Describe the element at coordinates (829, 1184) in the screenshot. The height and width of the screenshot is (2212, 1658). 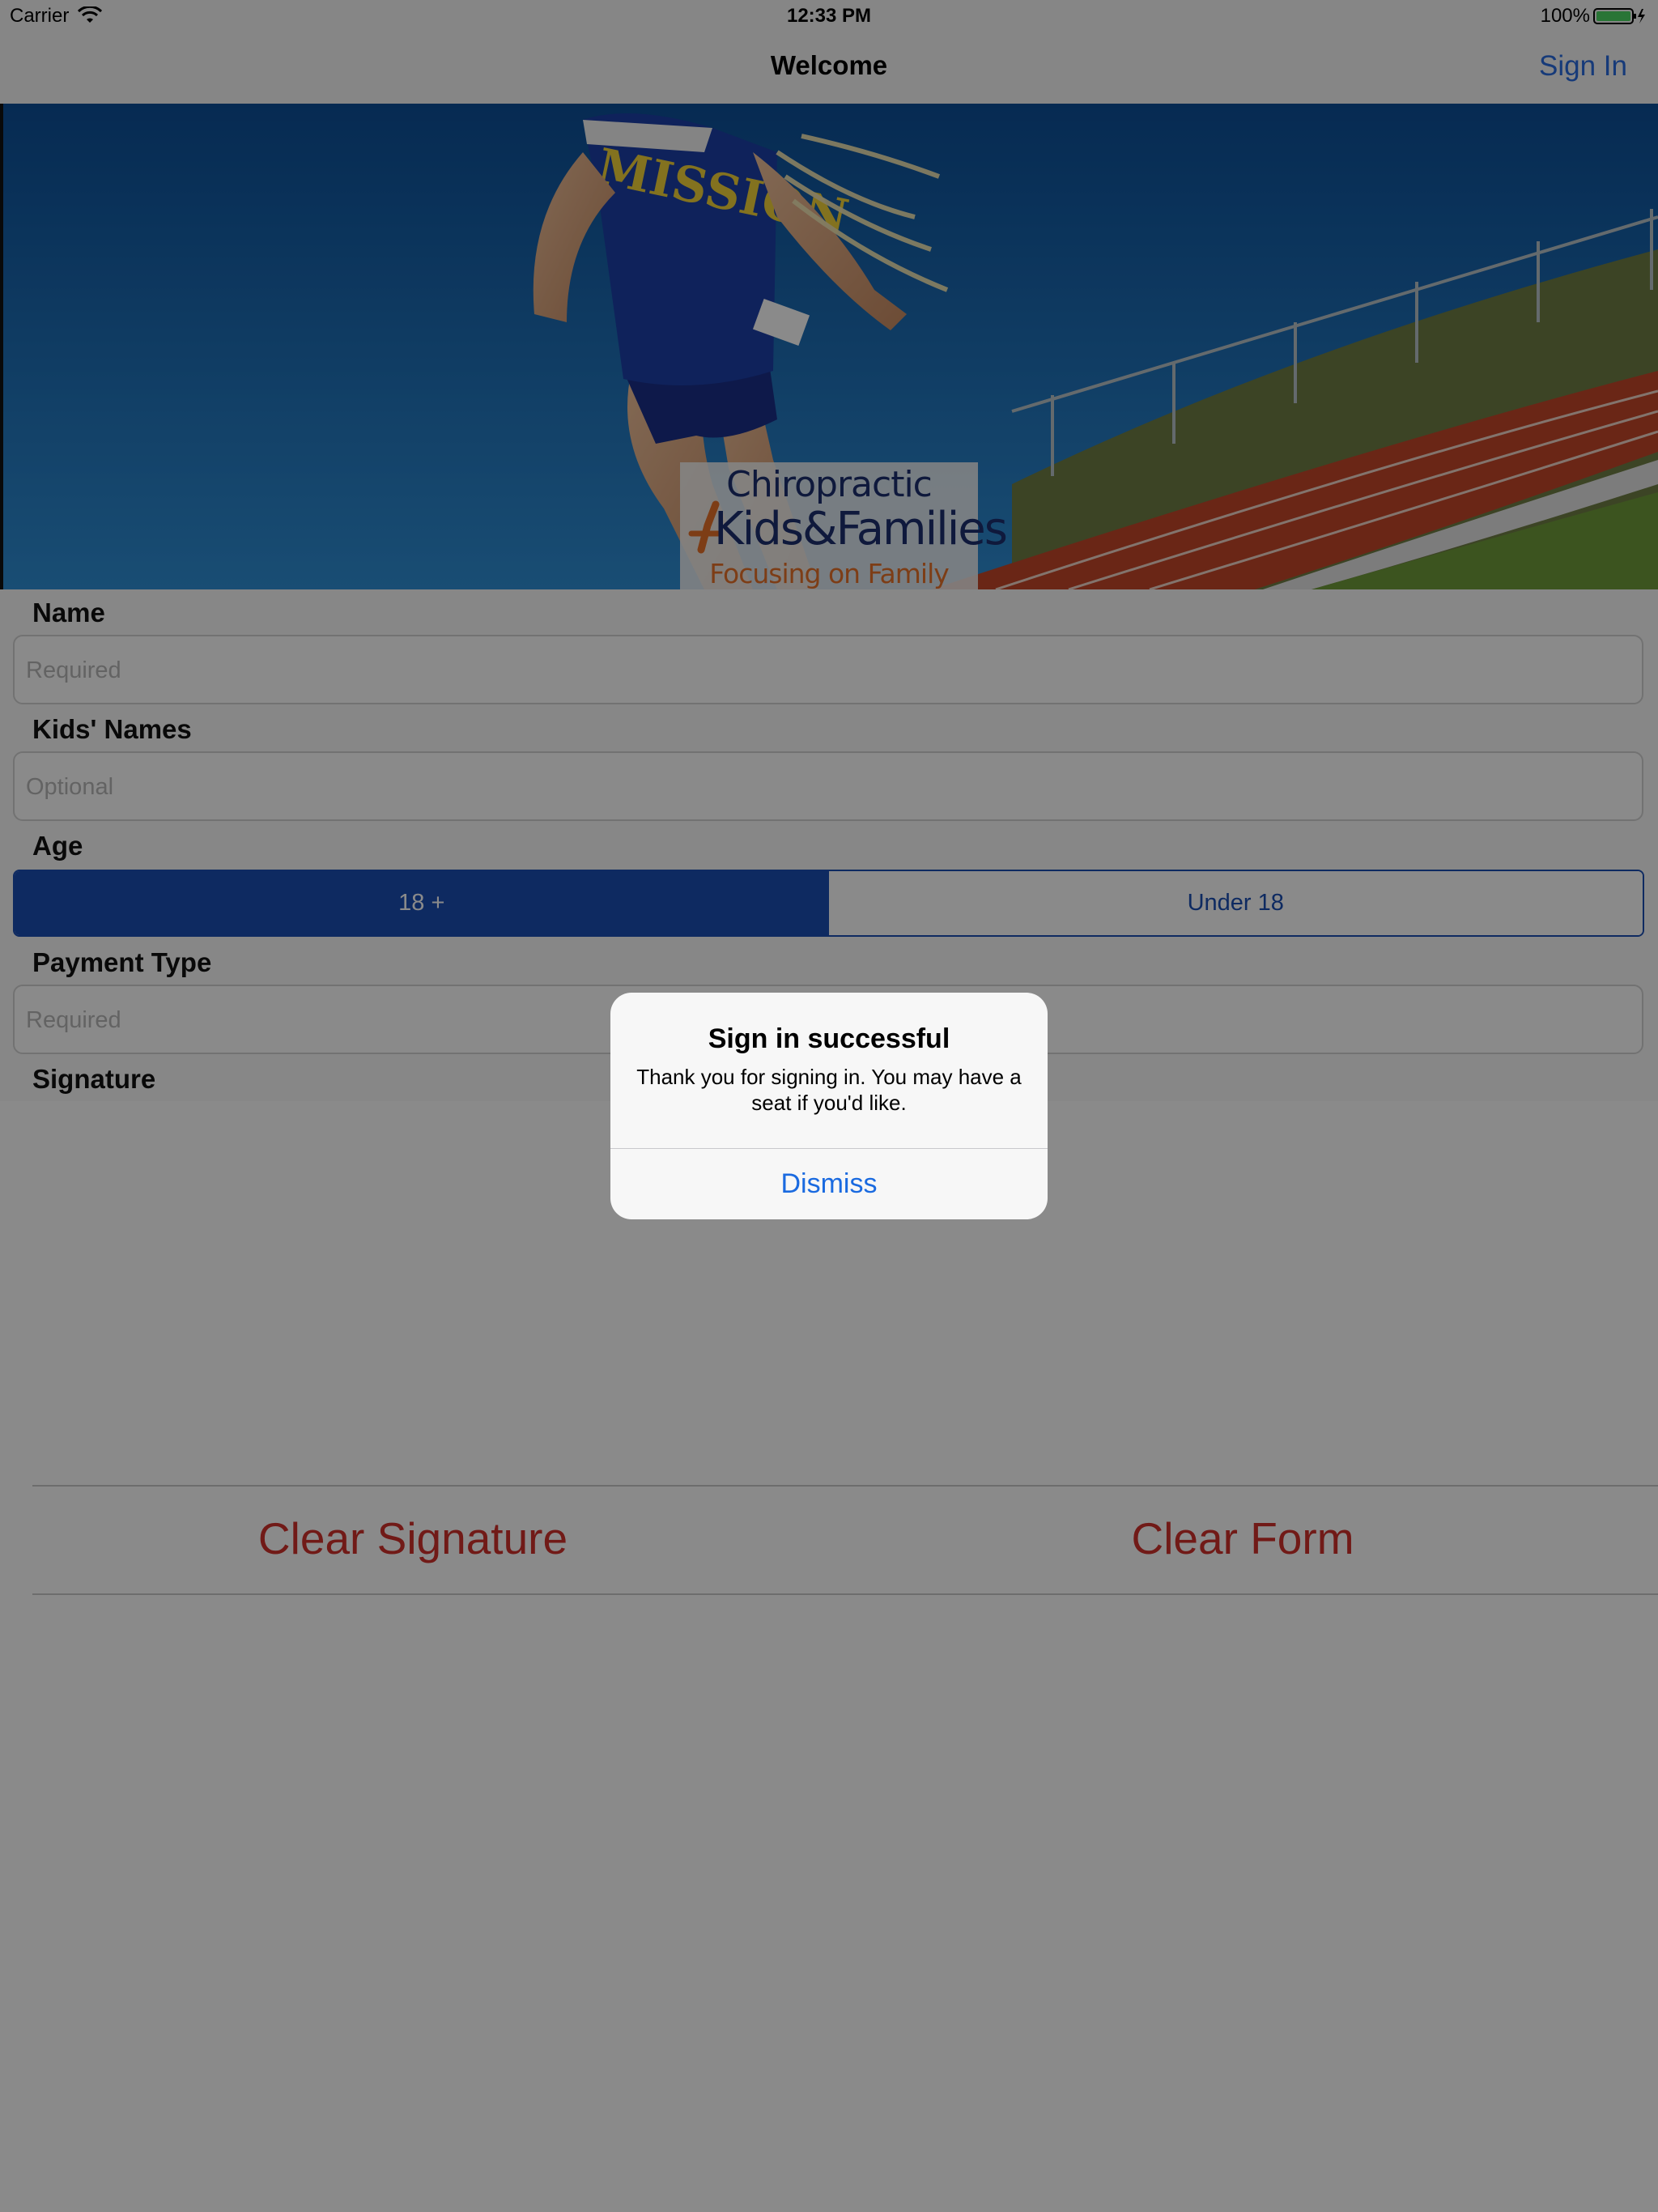
I see `dismiss-button: Dismiss` at that location.